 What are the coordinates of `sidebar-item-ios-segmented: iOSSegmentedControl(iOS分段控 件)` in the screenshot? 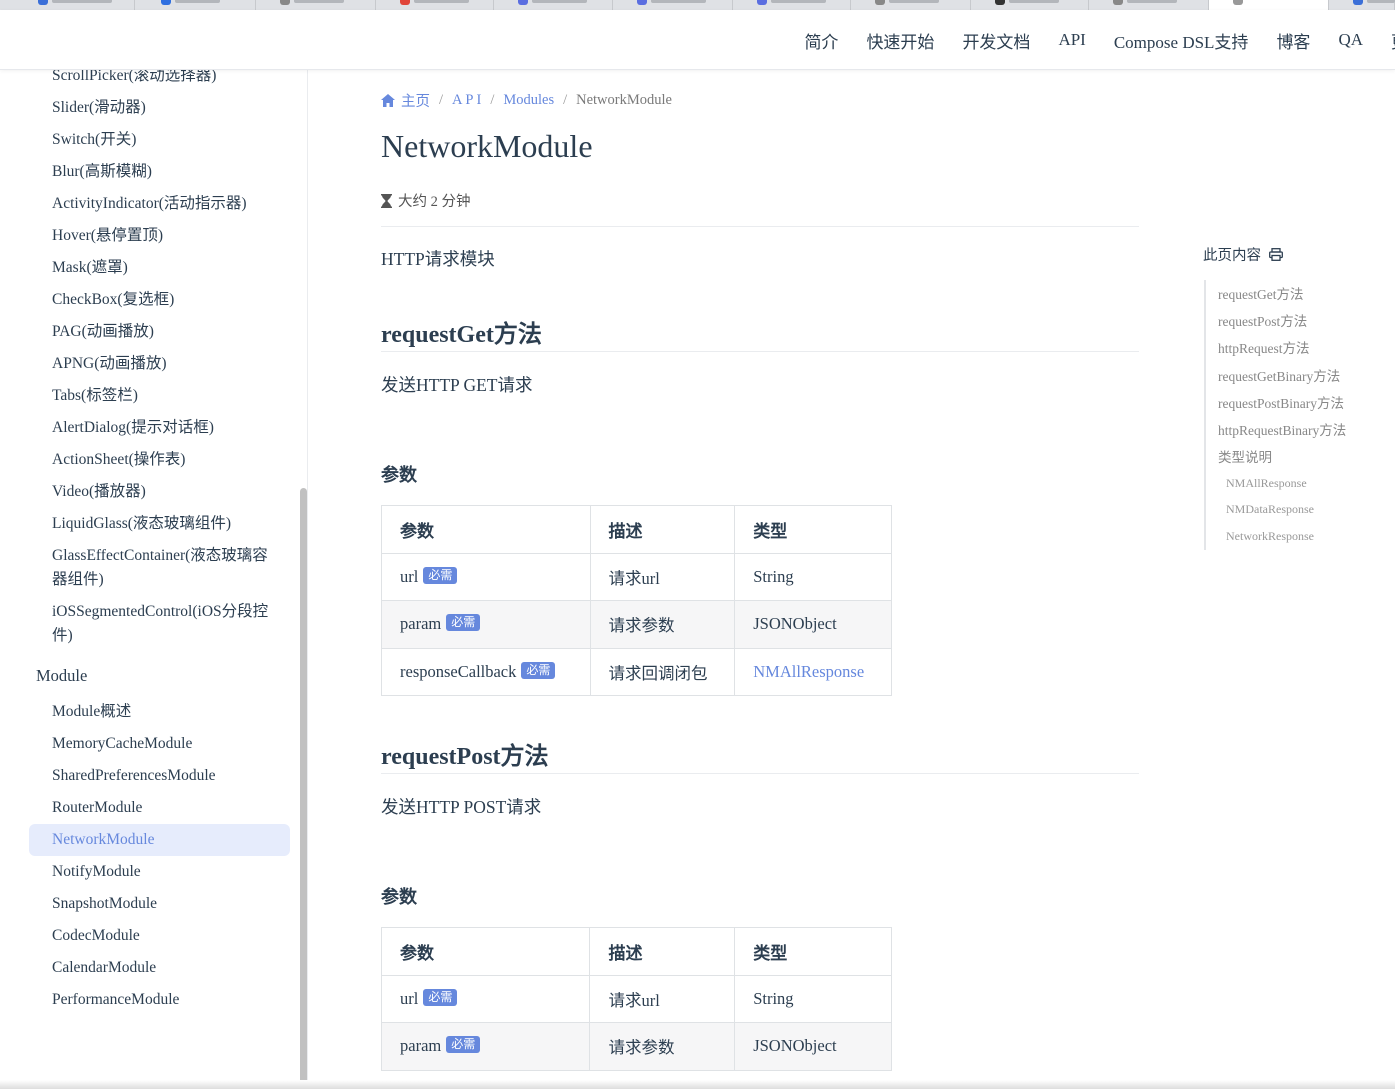 It's located at (172, 624).